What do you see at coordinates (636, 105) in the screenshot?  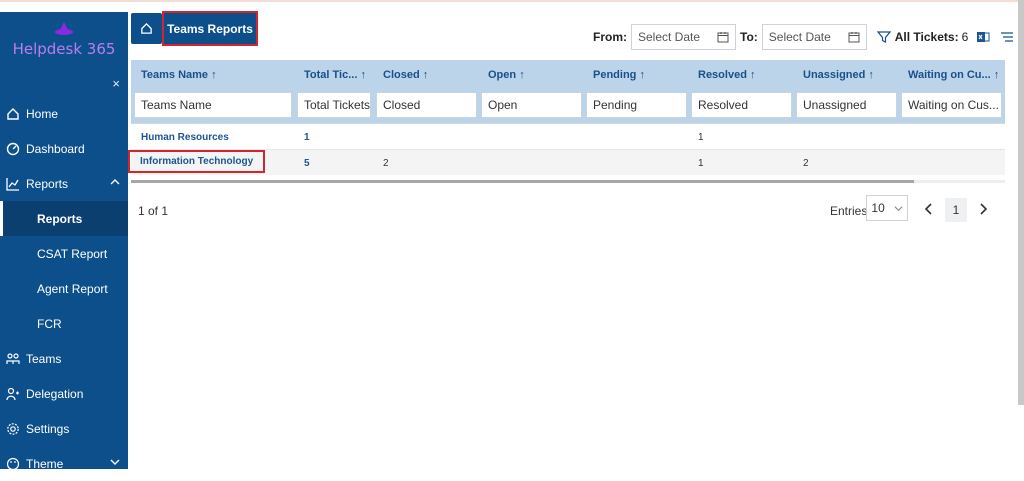 I see `filter-pending-input: Pending` at bounding box center [636, 105].